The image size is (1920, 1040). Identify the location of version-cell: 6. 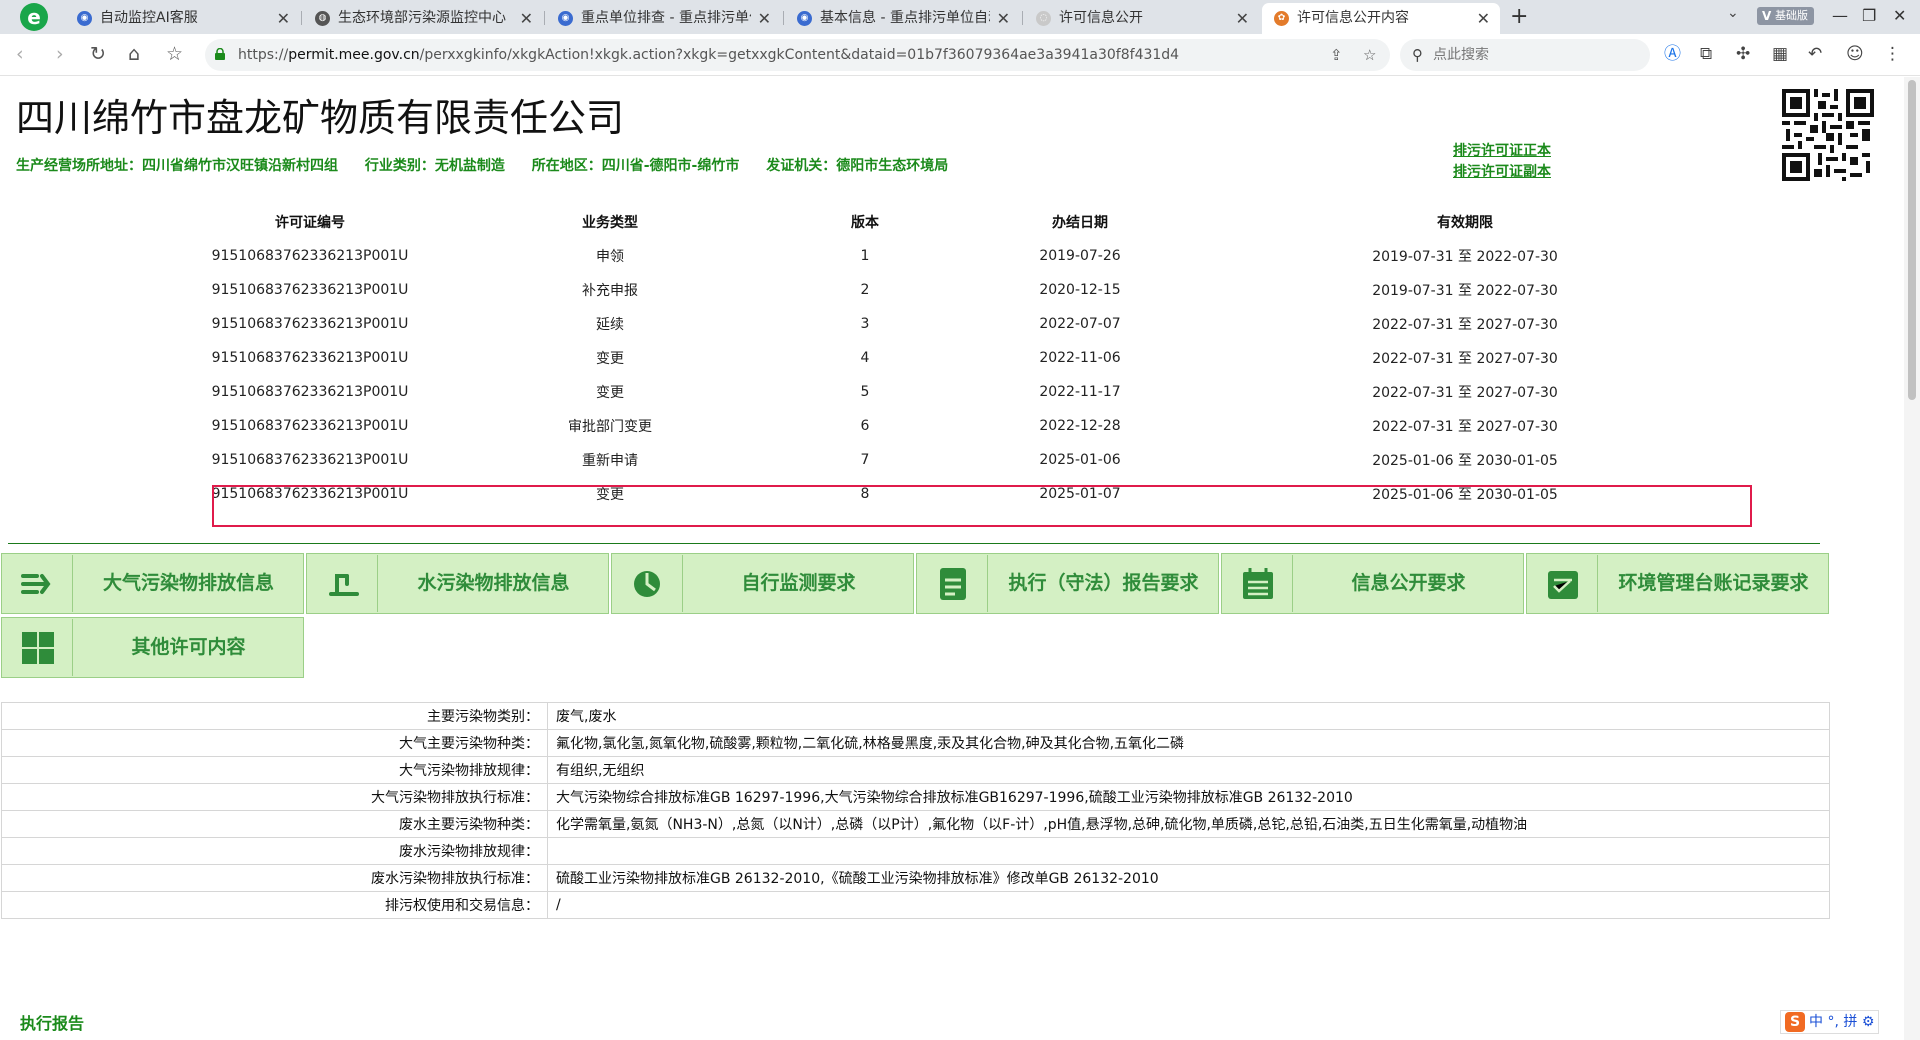
(865, 426).